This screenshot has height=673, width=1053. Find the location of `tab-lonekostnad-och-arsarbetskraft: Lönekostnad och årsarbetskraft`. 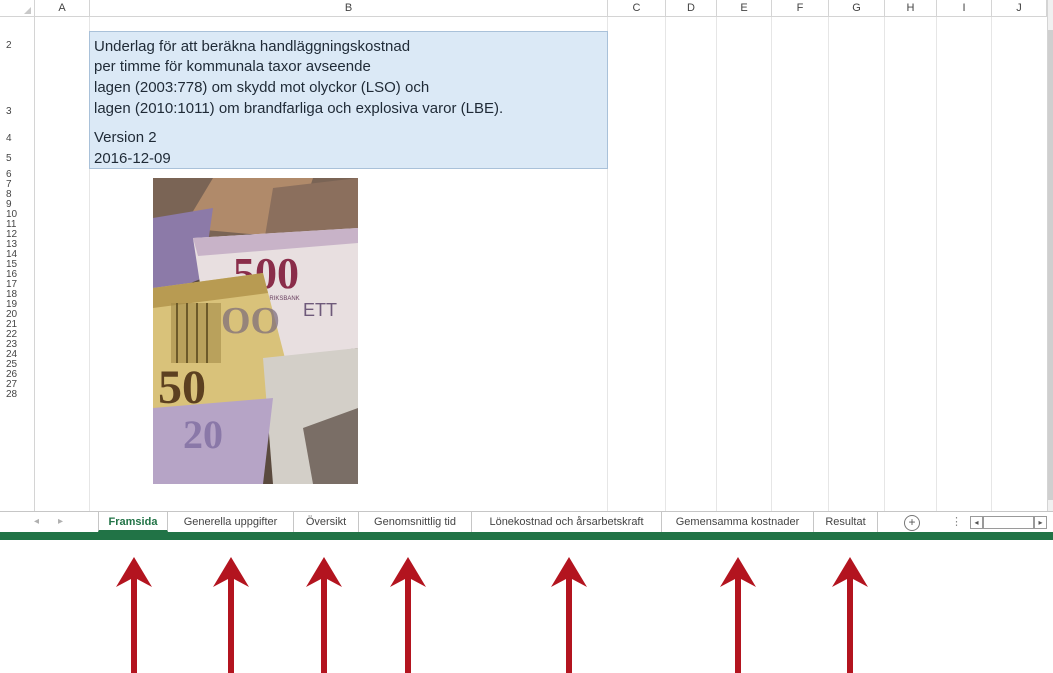

tab-lonekostnad-och-arsarbetskraft: Lönekostnad och årsarbetskraft is located at coordinates (567, 522).